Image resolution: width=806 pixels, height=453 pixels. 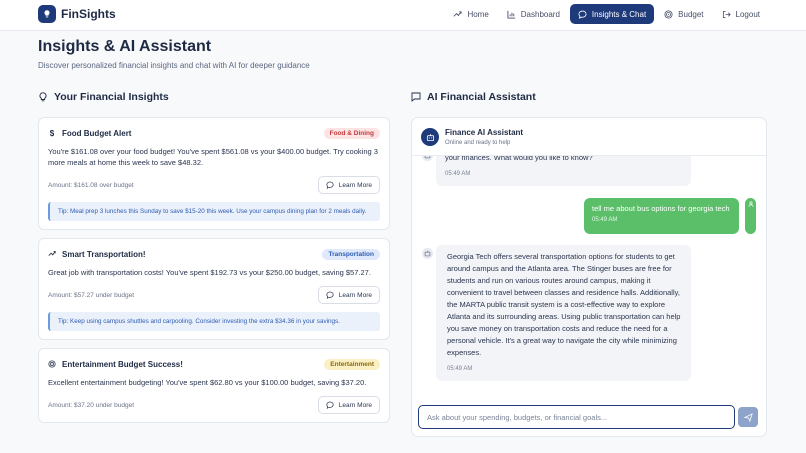 I want to click on send-button, so click(x=748, y=417).